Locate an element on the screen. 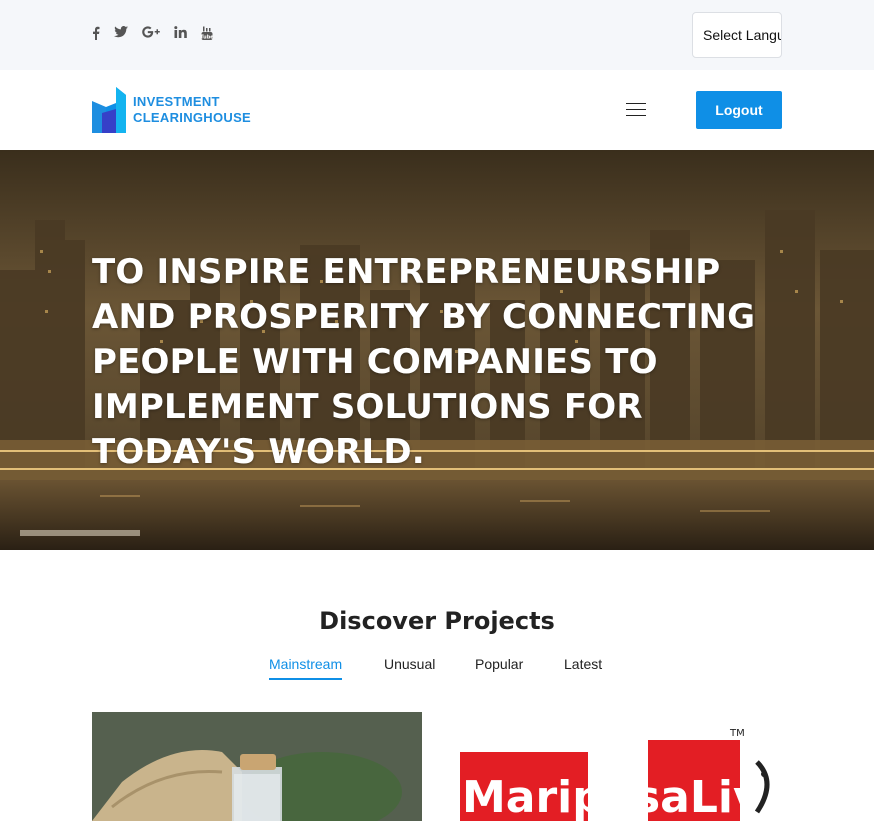 The image size is (874, 821). logo-text: MariposaLiveMedia is located at coordinates (622, 796).